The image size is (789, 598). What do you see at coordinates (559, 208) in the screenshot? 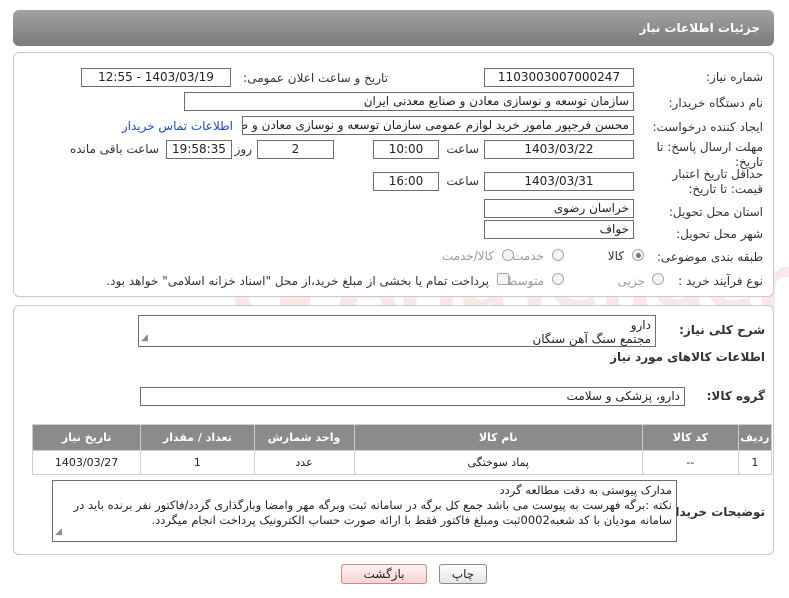
I see `province-field: خراسان رضوی` at bounding box center [559, 208].